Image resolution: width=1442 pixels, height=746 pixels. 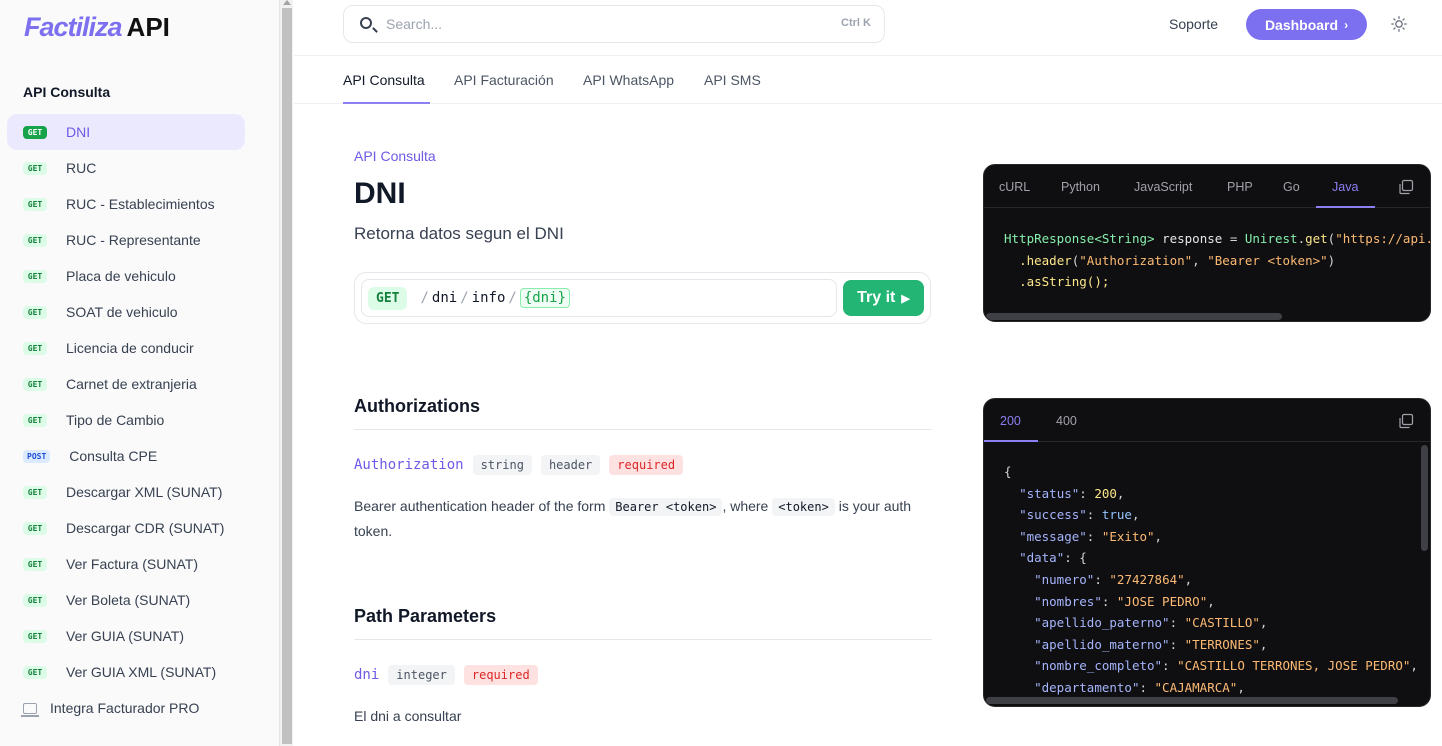 I want to click on path-param-type: integer, so click(x=421, y=675).